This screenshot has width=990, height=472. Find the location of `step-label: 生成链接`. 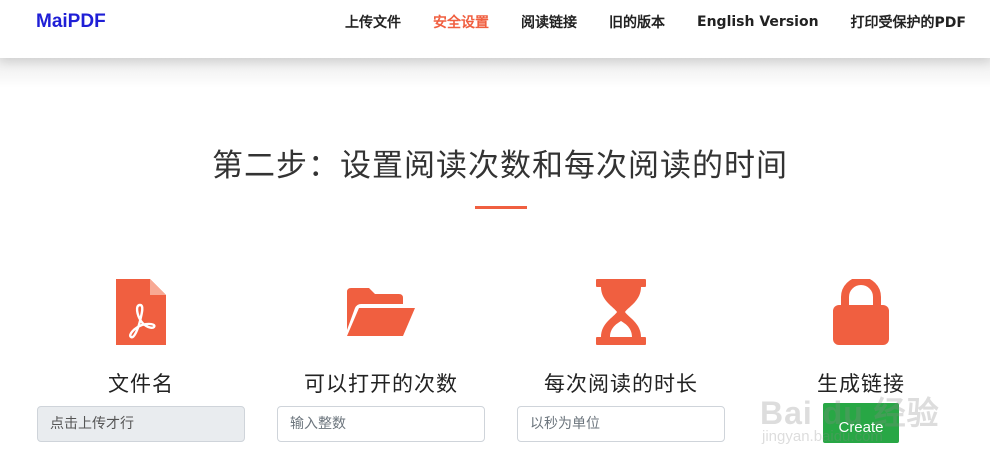

step-label: 生成链接 is located at coordinates (861, 384).